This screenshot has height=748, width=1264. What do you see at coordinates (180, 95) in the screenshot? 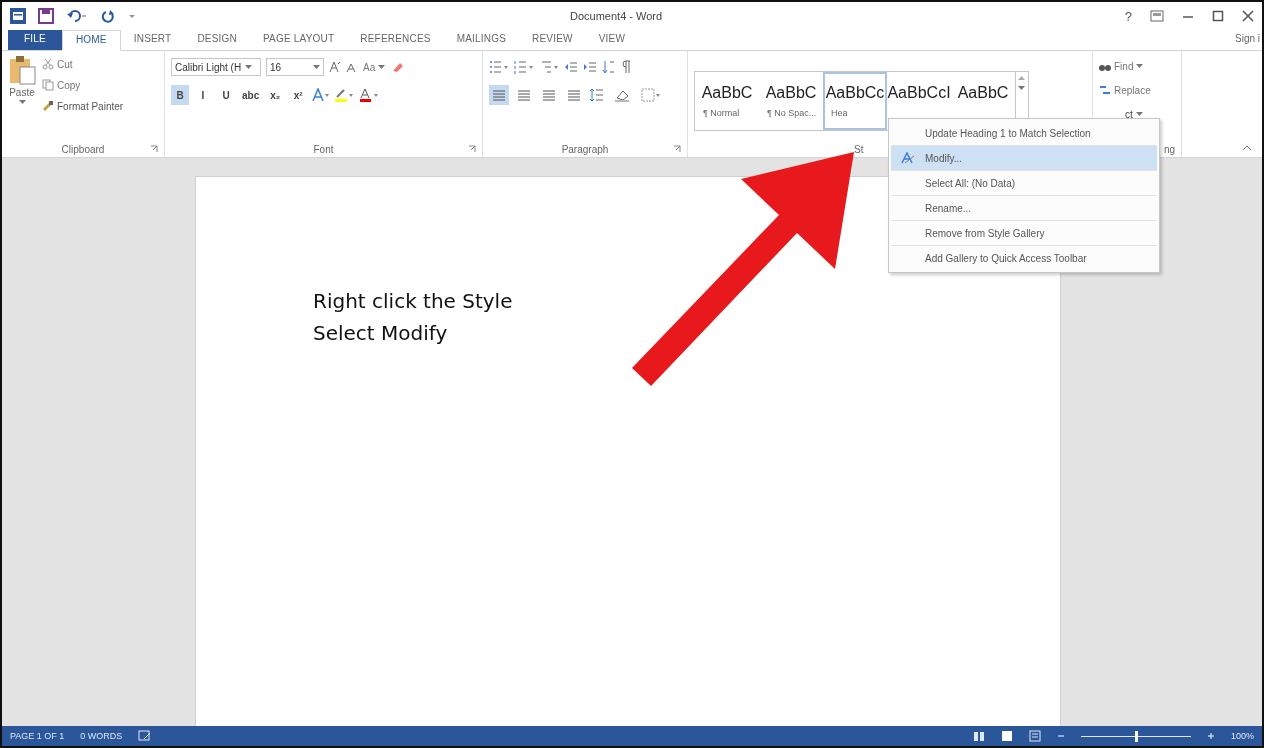
I see `format-button: B` at bounding box center [180, 95].